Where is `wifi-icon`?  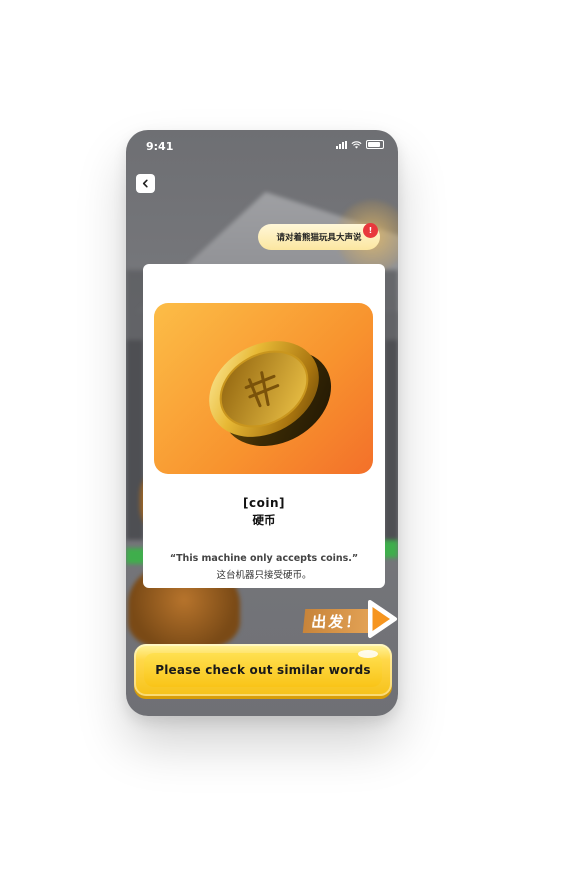
wifi-icon is located at coordinates (356, 144).